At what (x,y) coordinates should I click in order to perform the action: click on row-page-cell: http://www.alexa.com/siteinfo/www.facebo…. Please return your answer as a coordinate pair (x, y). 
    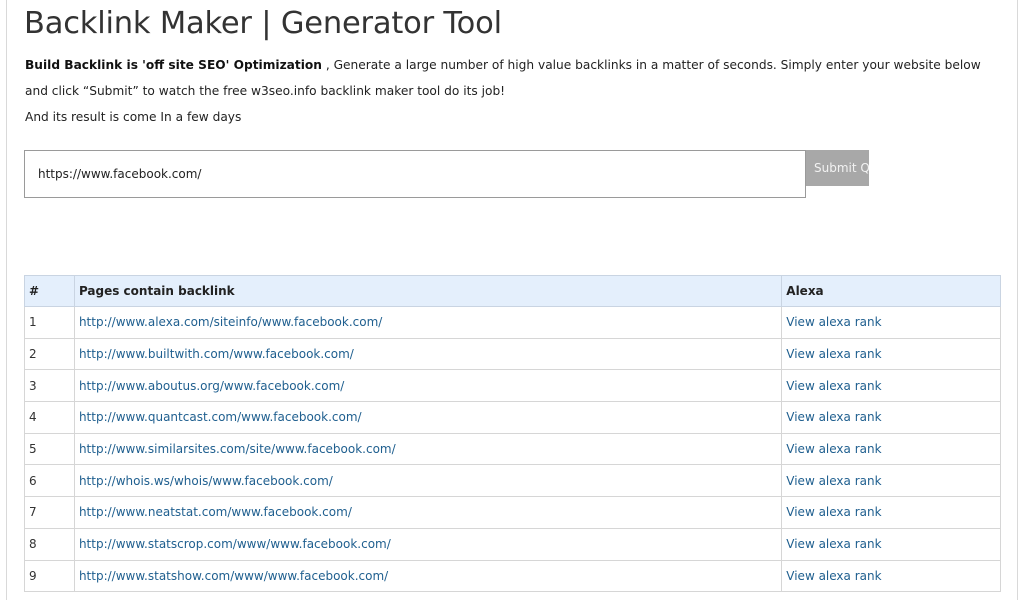
    Looking at the image, I should click on (428, 322).